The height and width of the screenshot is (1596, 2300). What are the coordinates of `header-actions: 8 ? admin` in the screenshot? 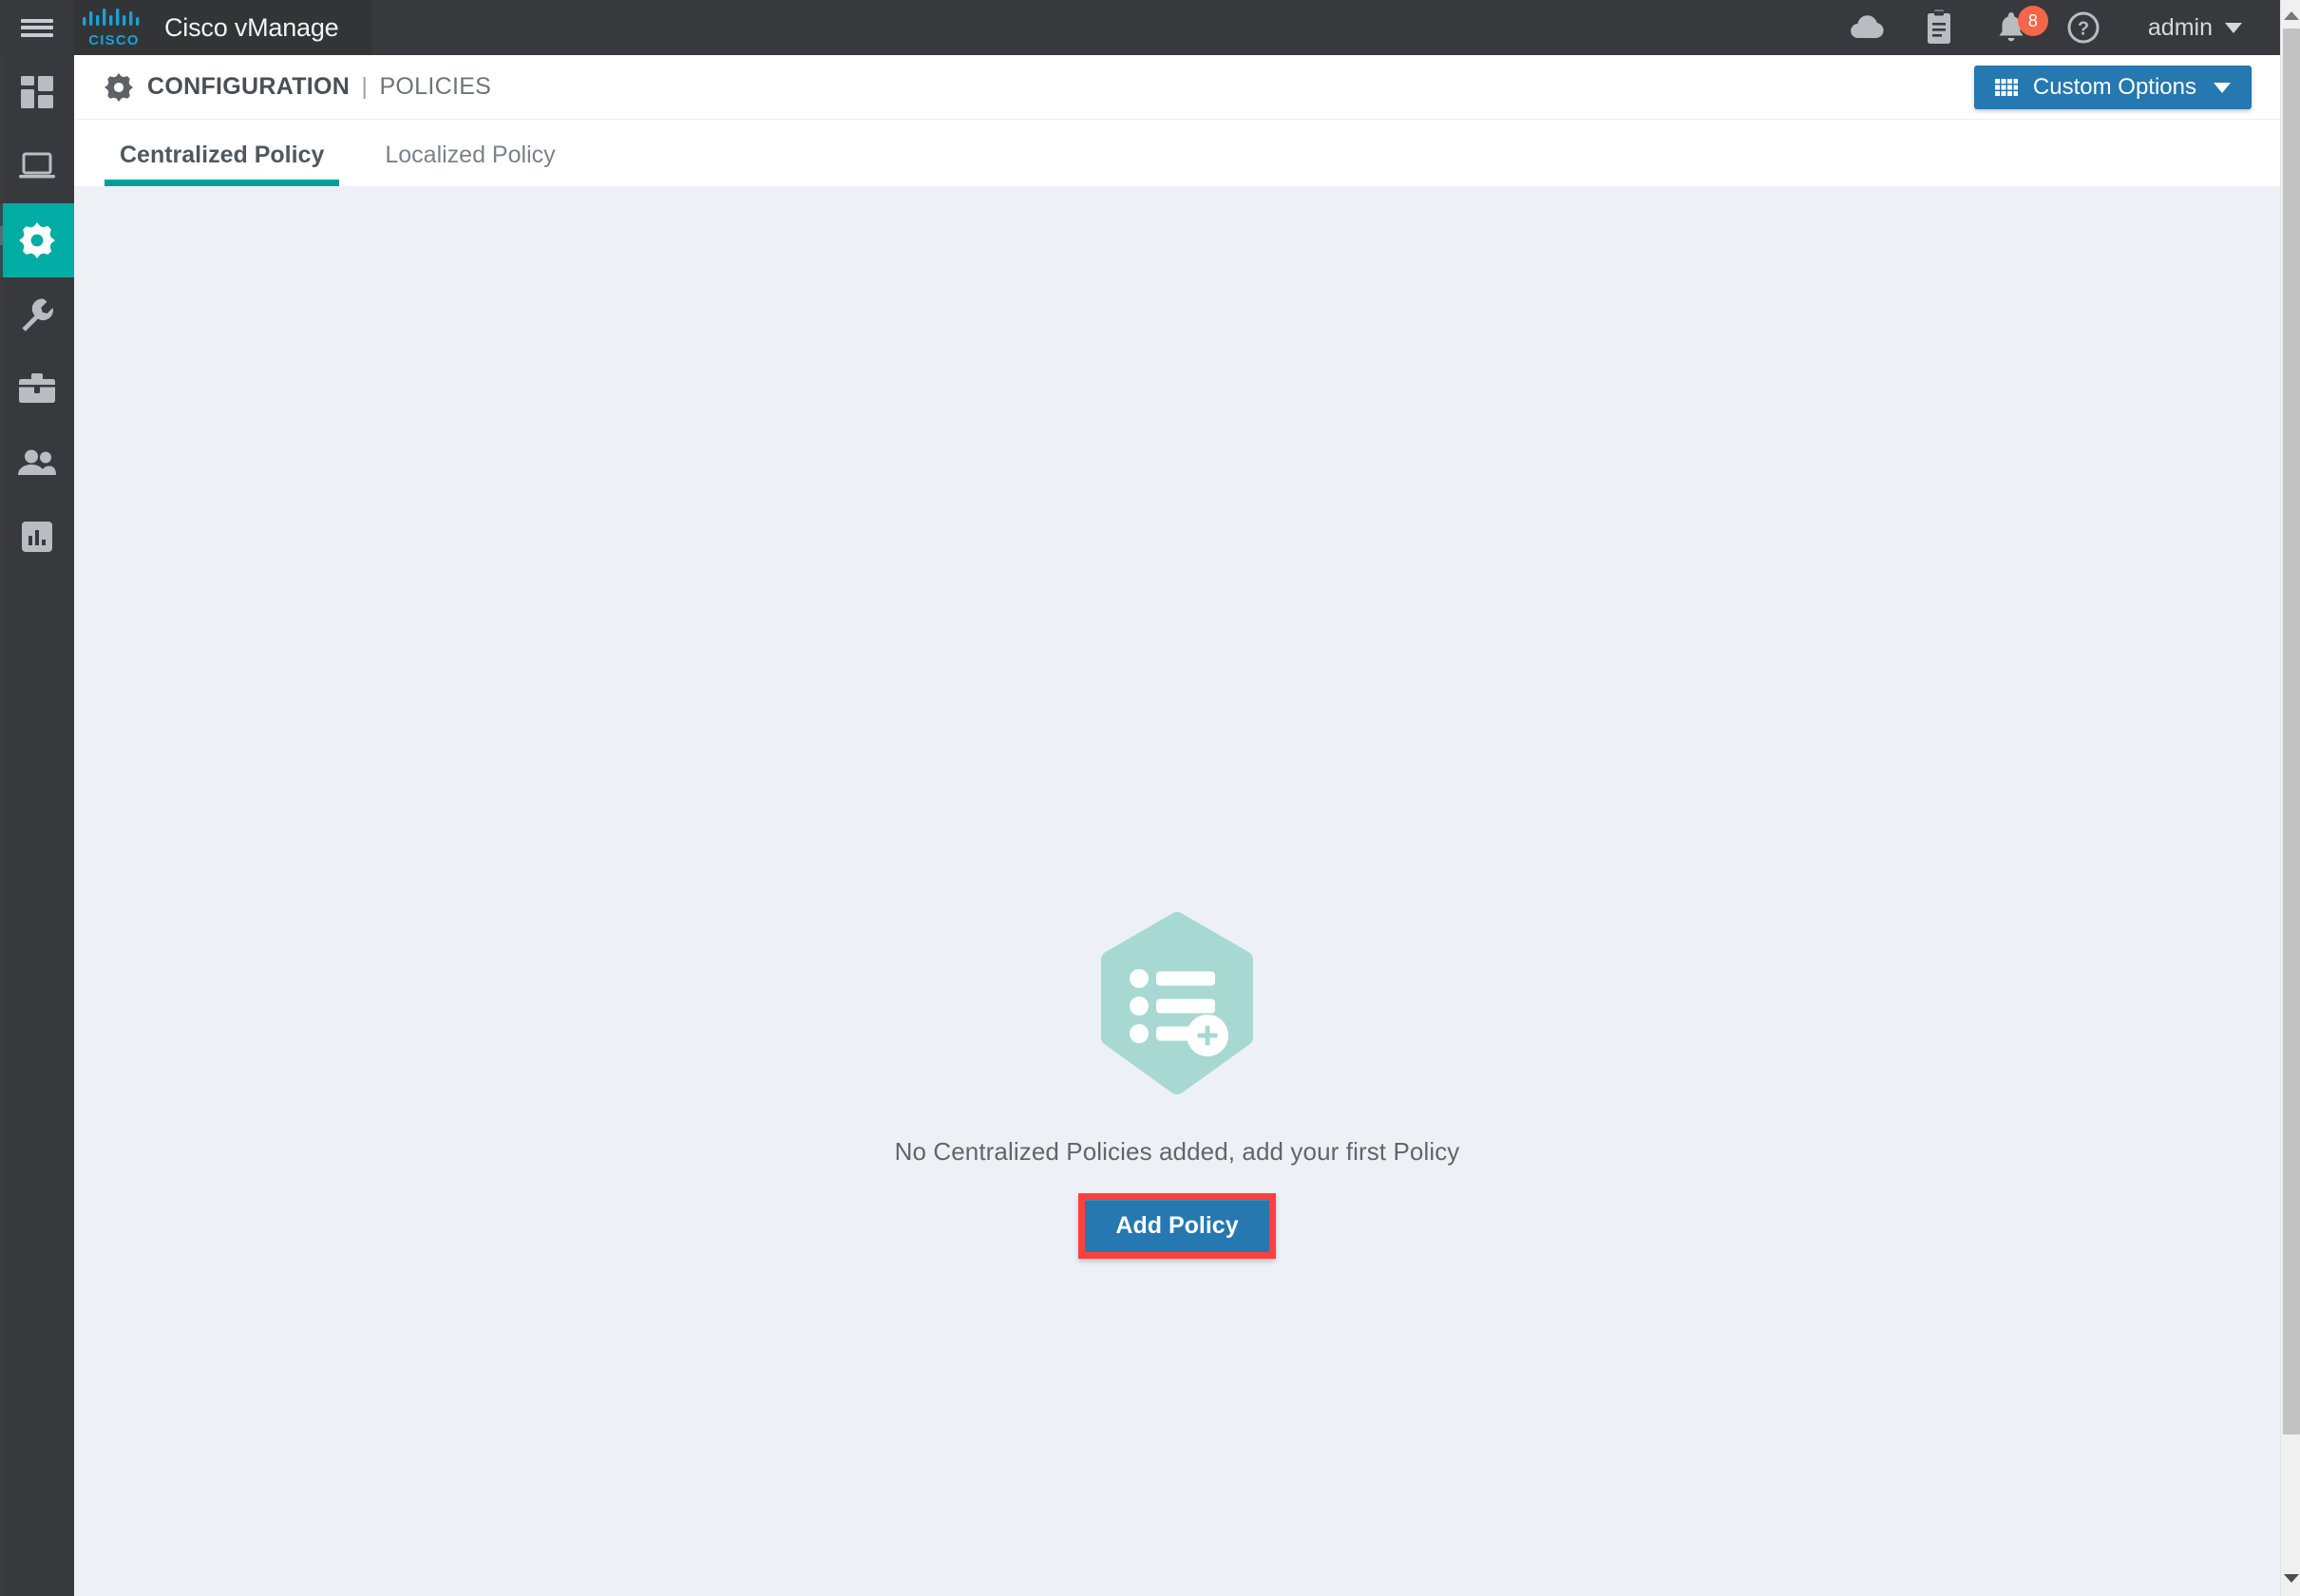 It's located at (2055, 27).